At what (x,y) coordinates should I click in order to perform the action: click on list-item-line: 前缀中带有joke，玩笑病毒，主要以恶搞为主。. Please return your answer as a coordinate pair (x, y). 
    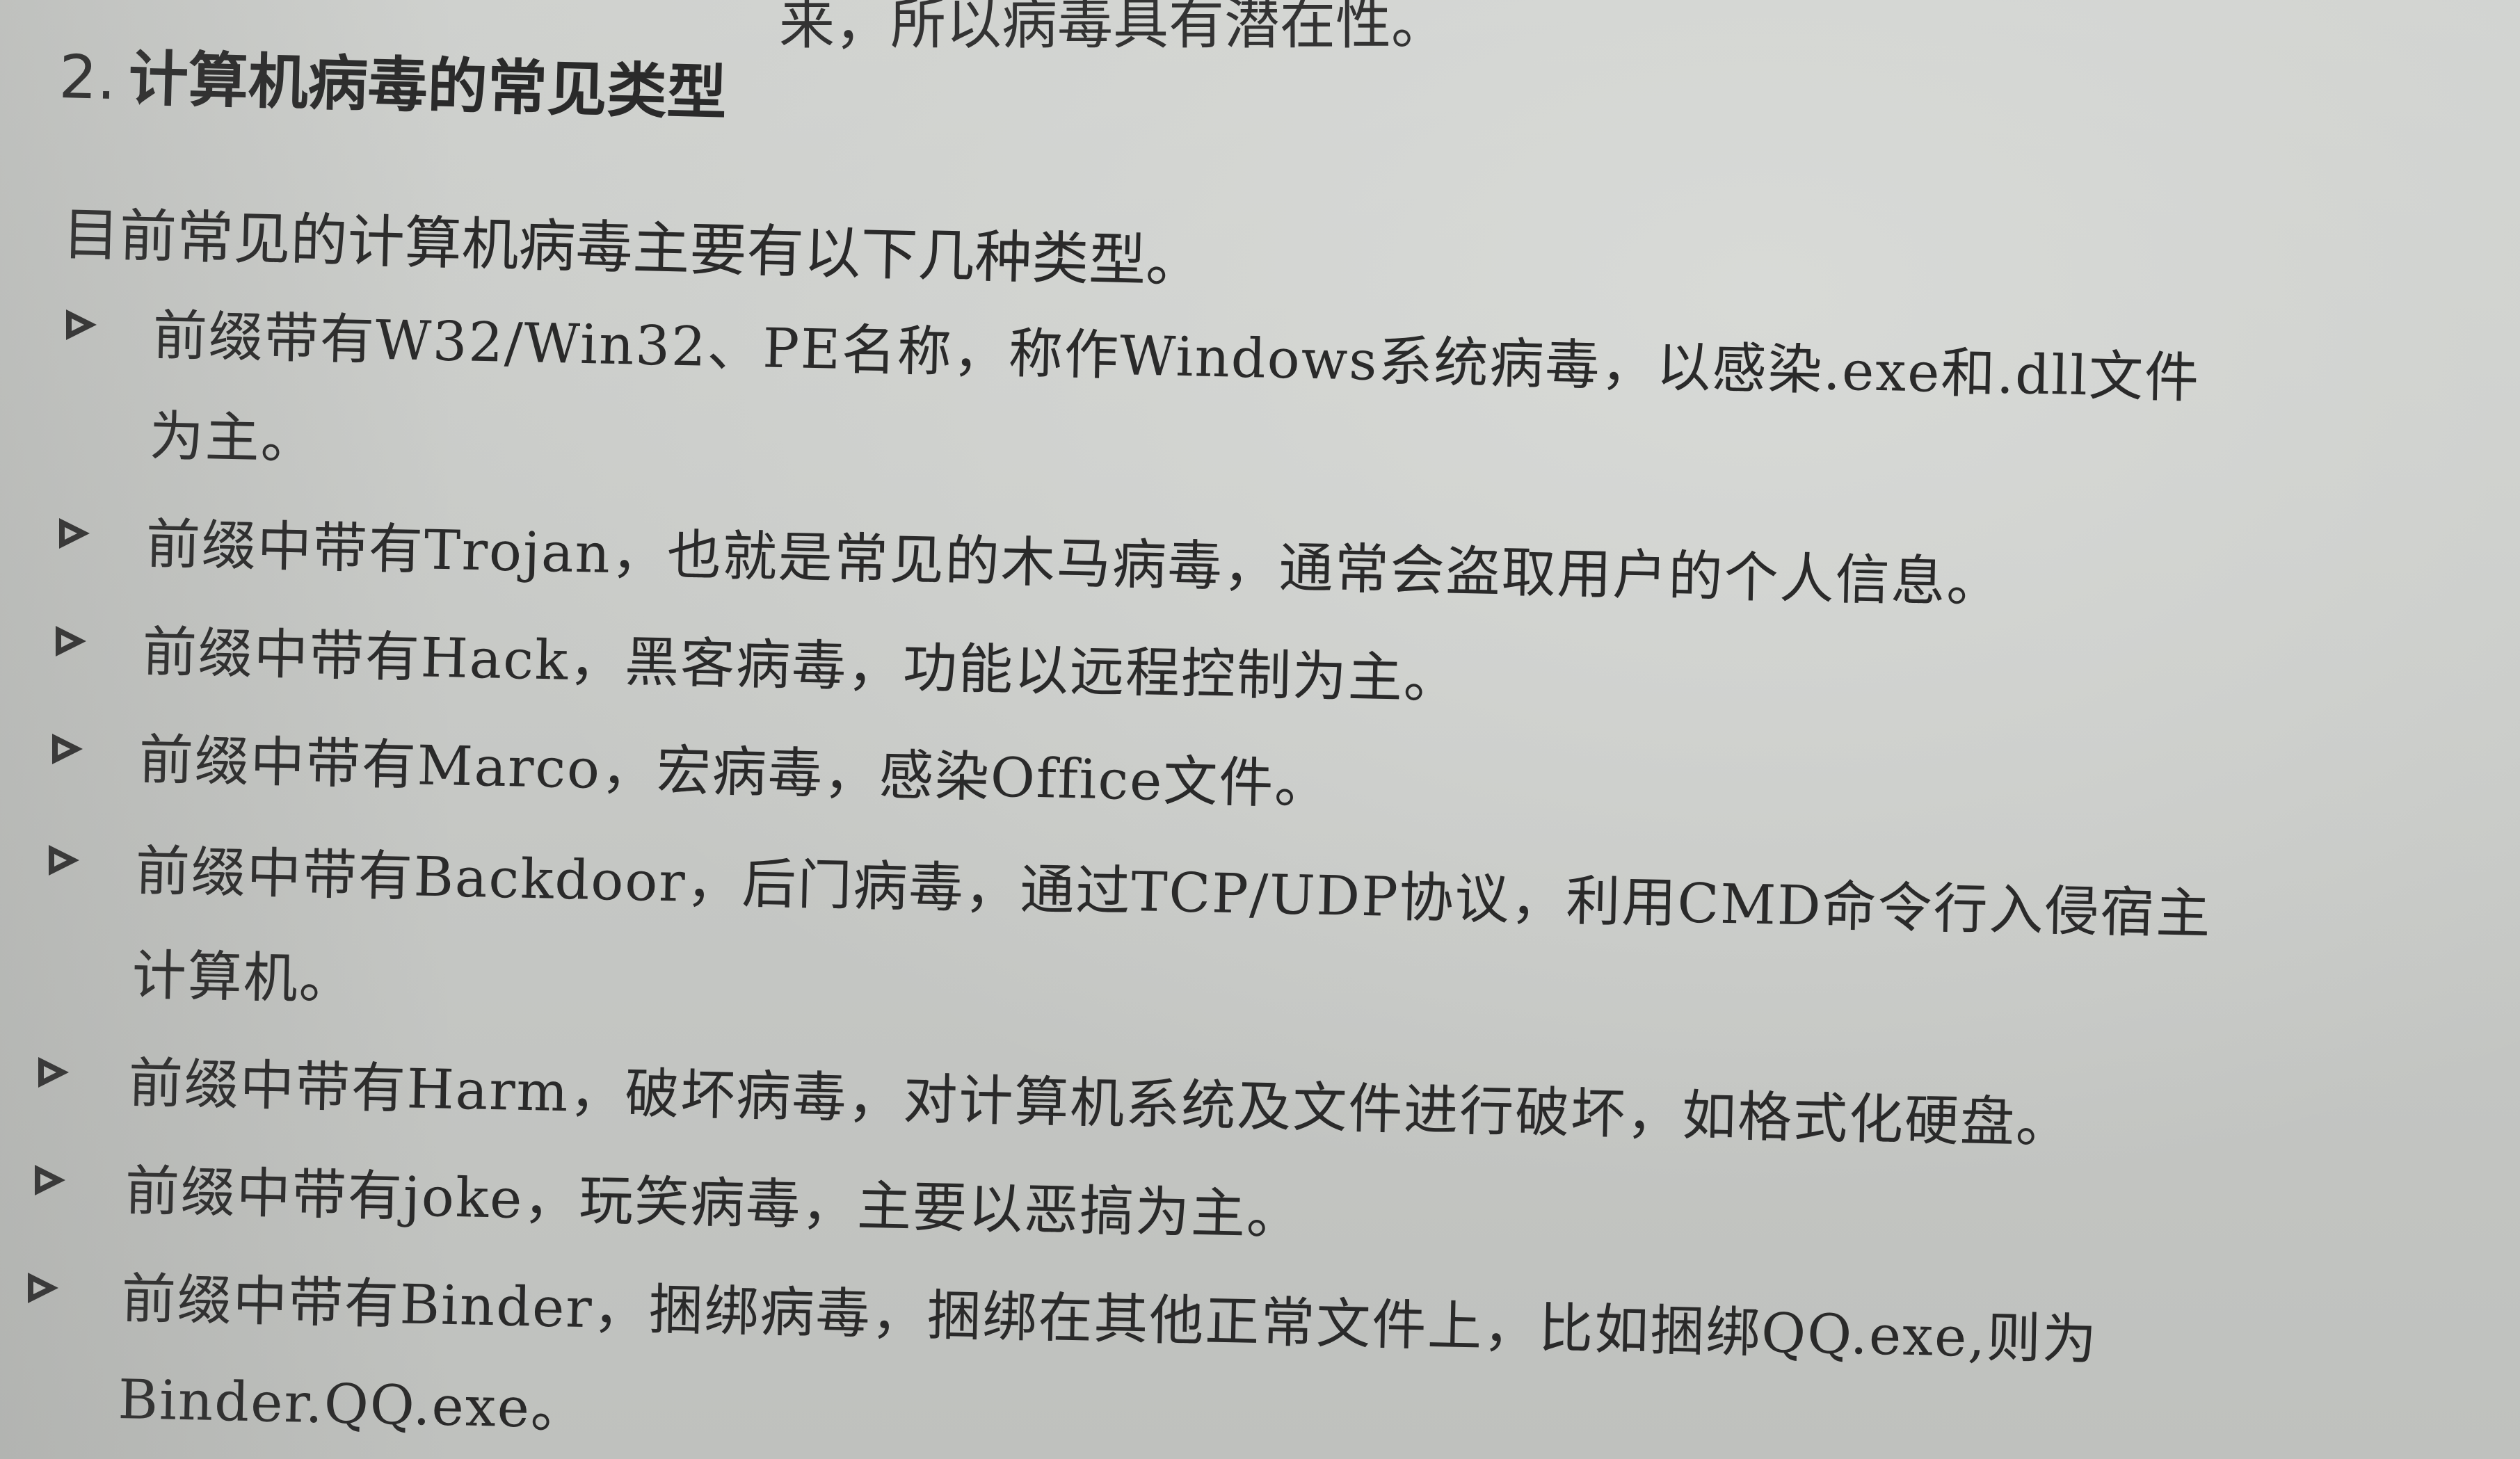
    Looking at the image, I should click on (713, 1204).